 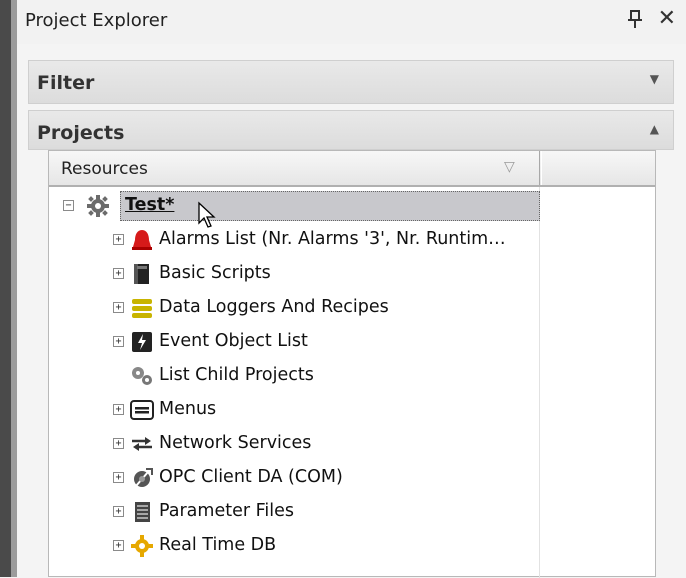 What do you see at coordinates (654, 79) in the screenshot?
I see `chevron-down-icon: ▼` at bounding box center [654, 79].